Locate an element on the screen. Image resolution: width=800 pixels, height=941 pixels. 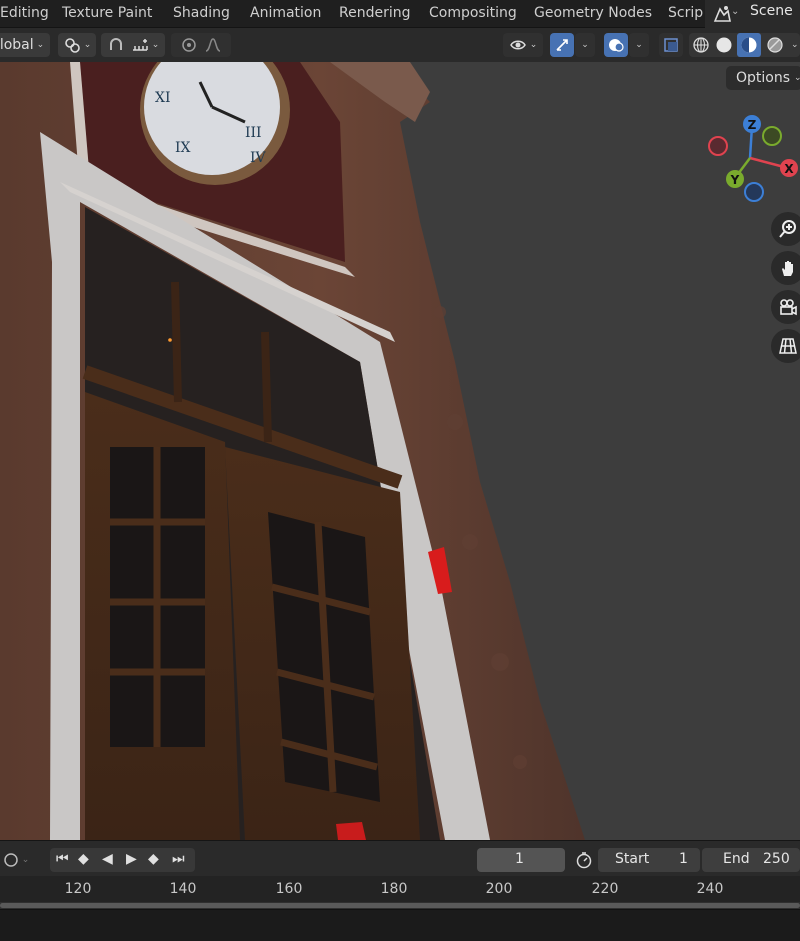
solid-shading-icon is located at coordinates (724, 45).